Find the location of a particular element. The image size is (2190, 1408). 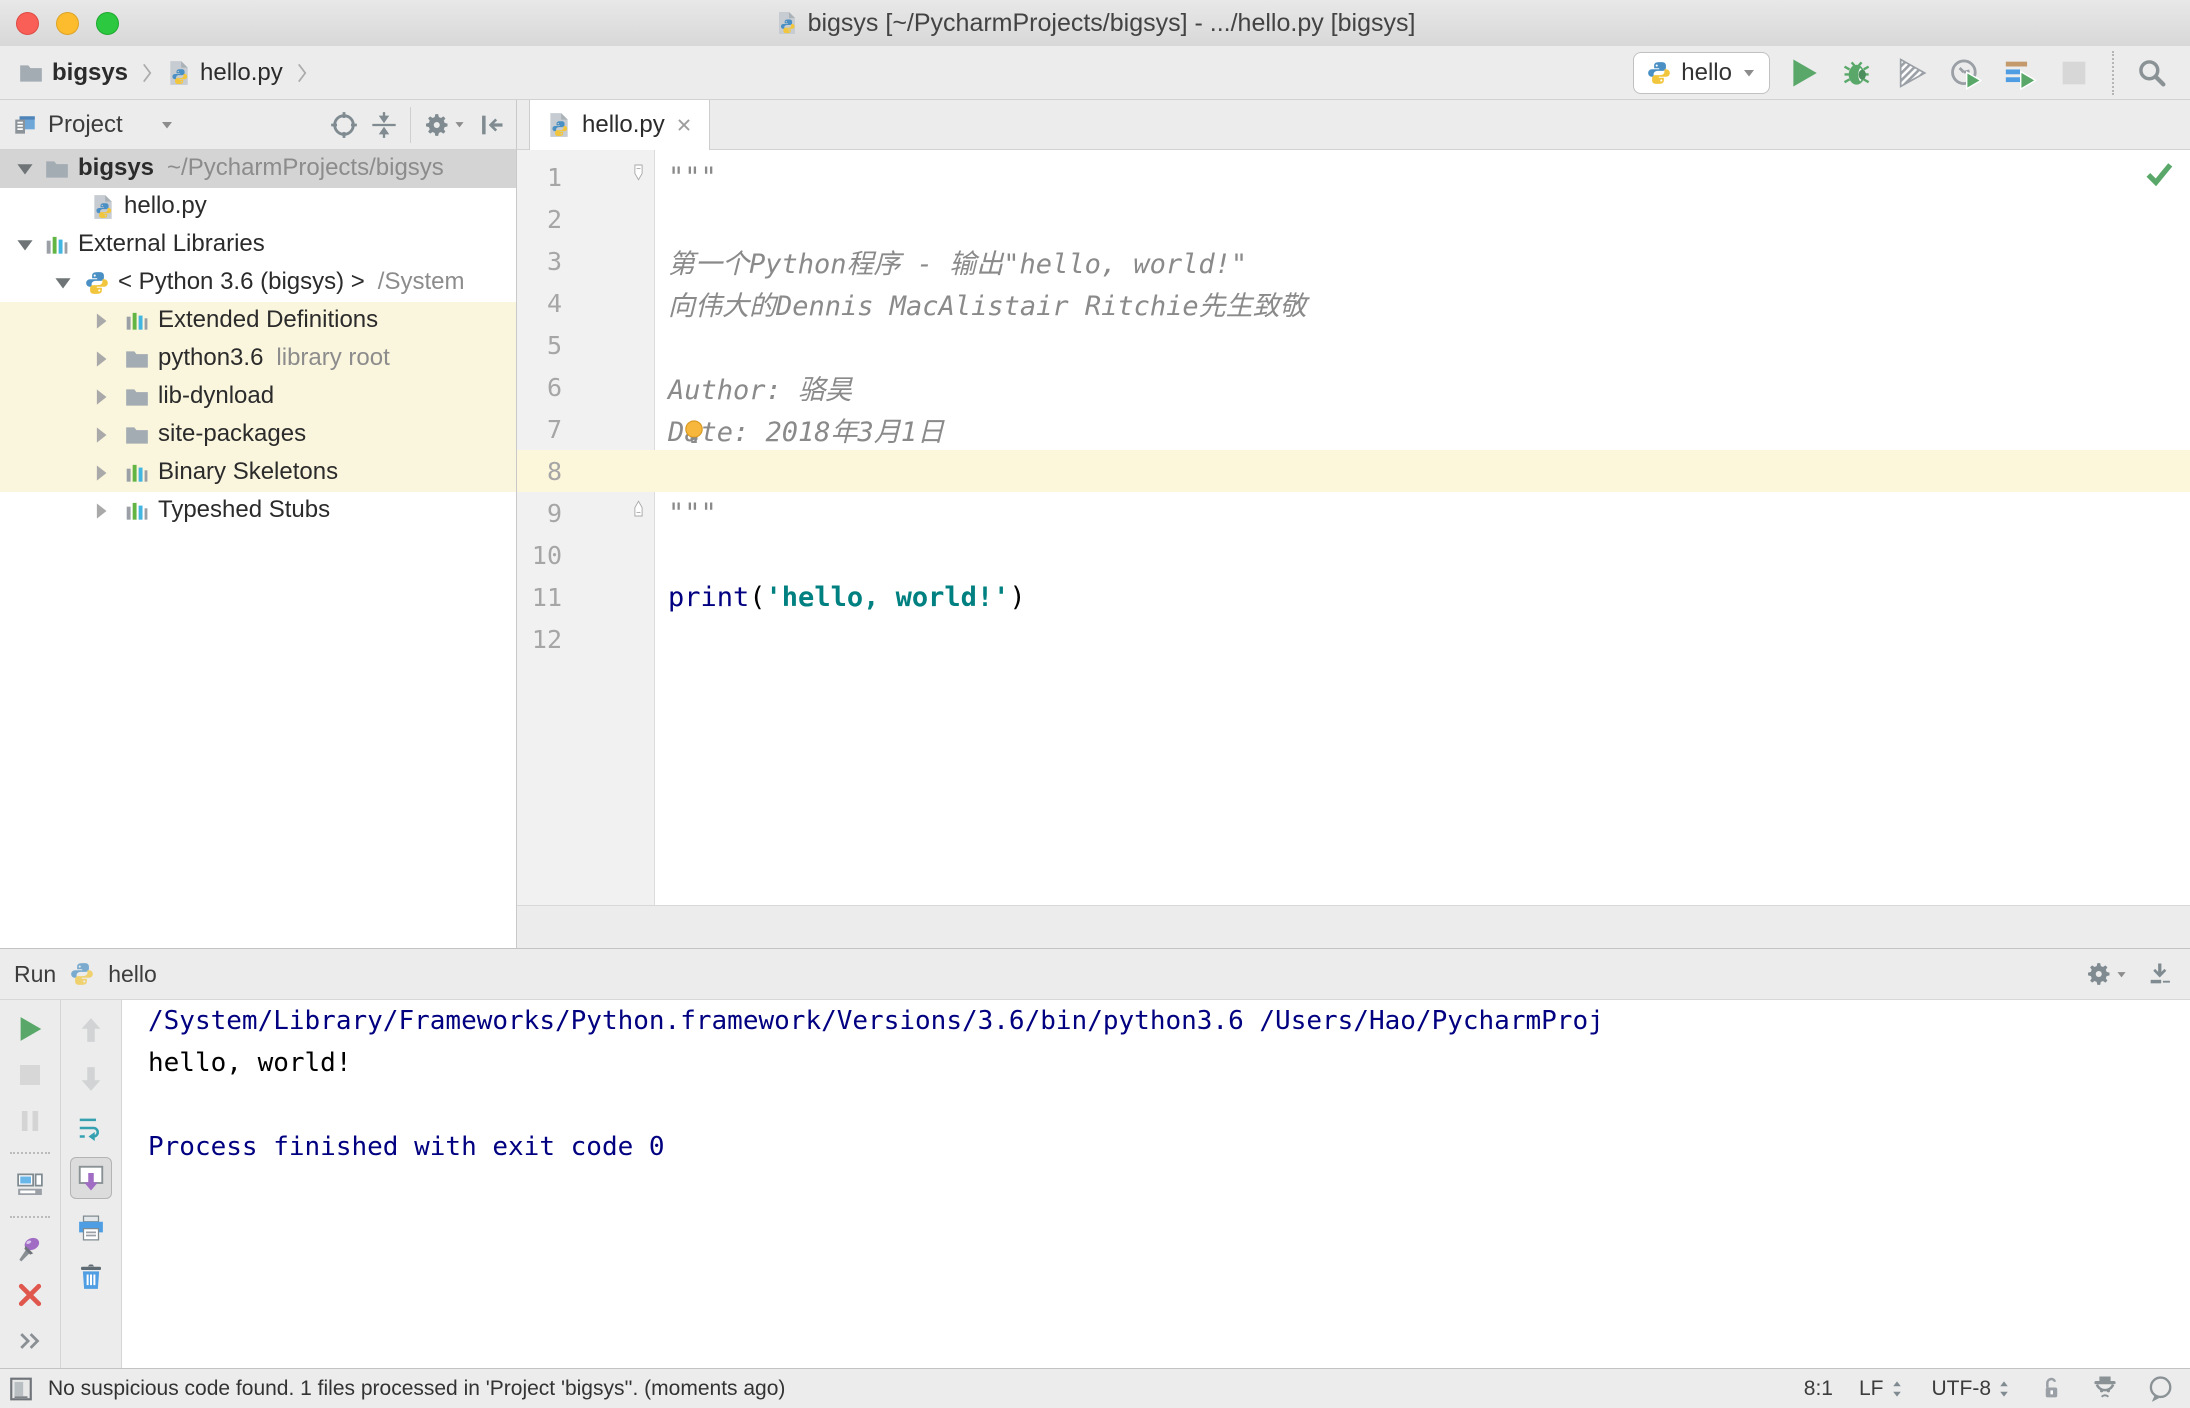

tree-item-site-packages: site-packages is located at coordinates (258, 435).